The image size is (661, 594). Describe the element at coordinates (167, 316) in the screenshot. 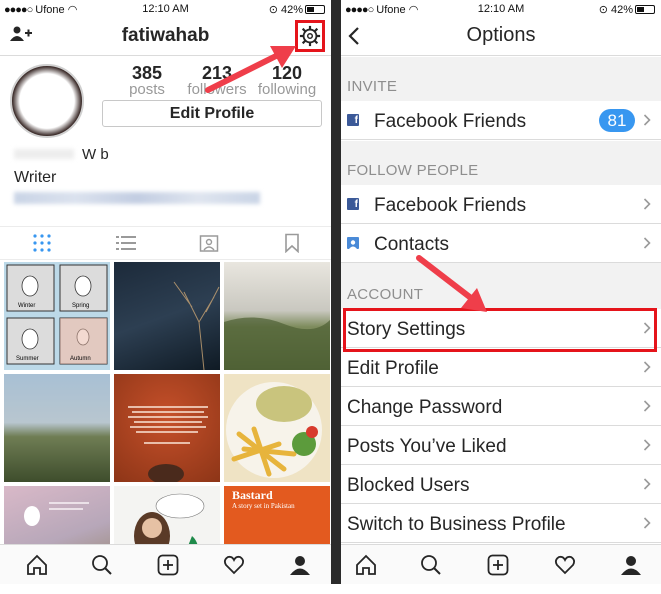

I see `photo-night-tree` at that location.